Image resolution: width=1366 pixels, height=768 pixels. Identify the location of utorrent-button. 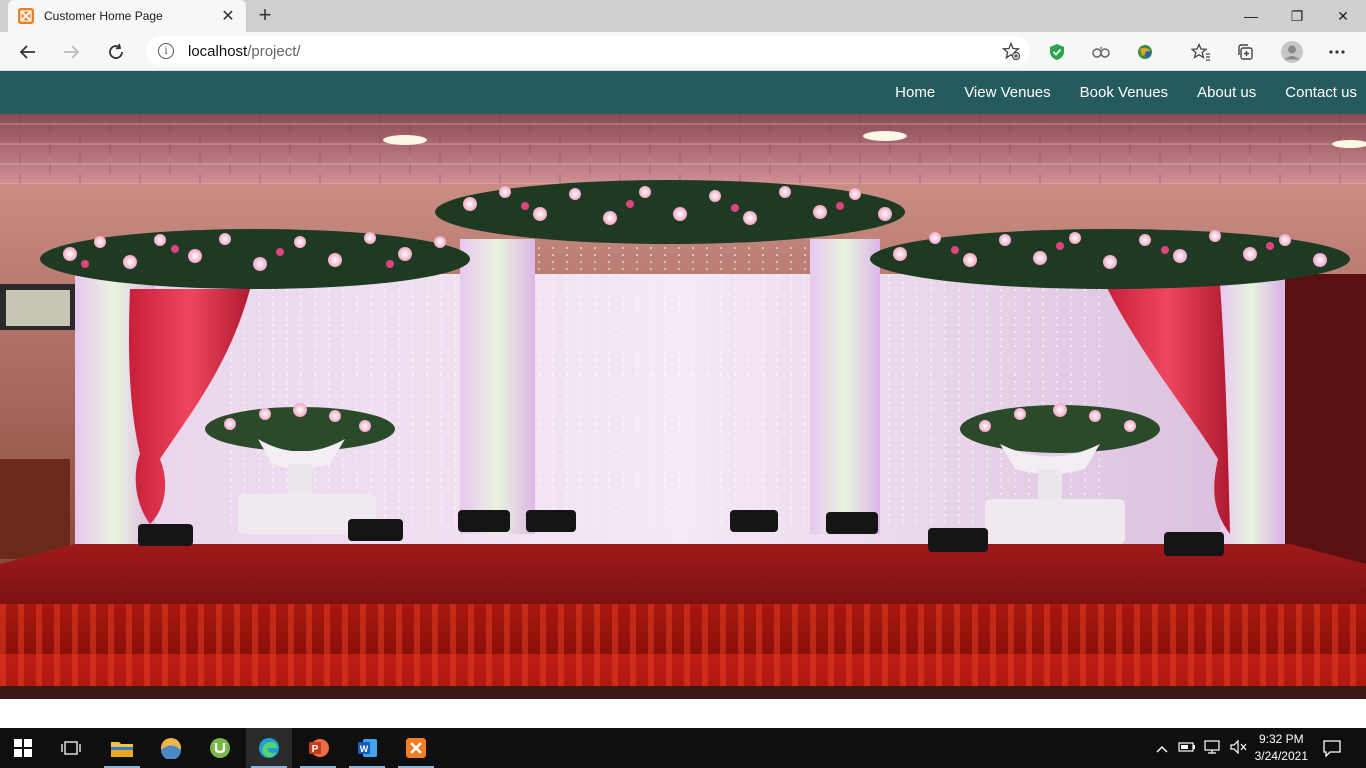
(220, 748).